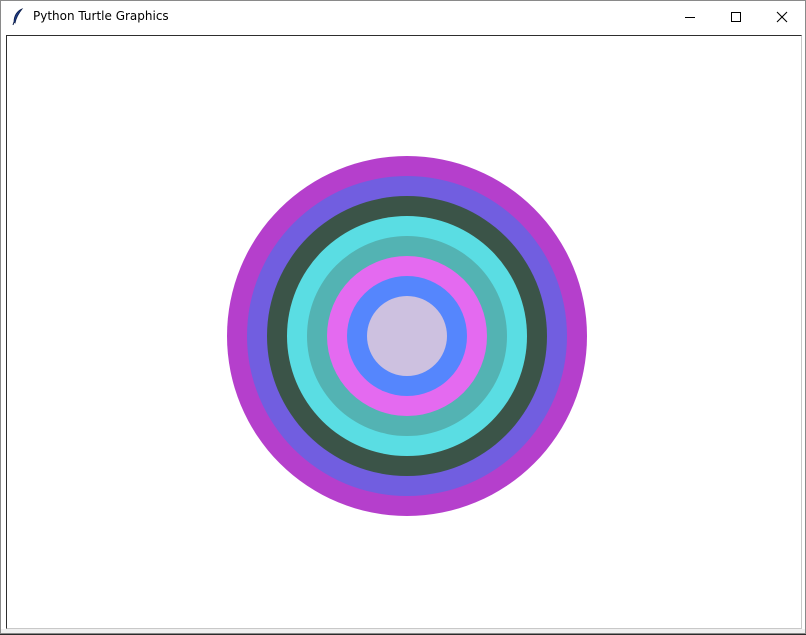 This screenshot has height=635, width=806. I want to click on maximize-button, so click(736, 17).